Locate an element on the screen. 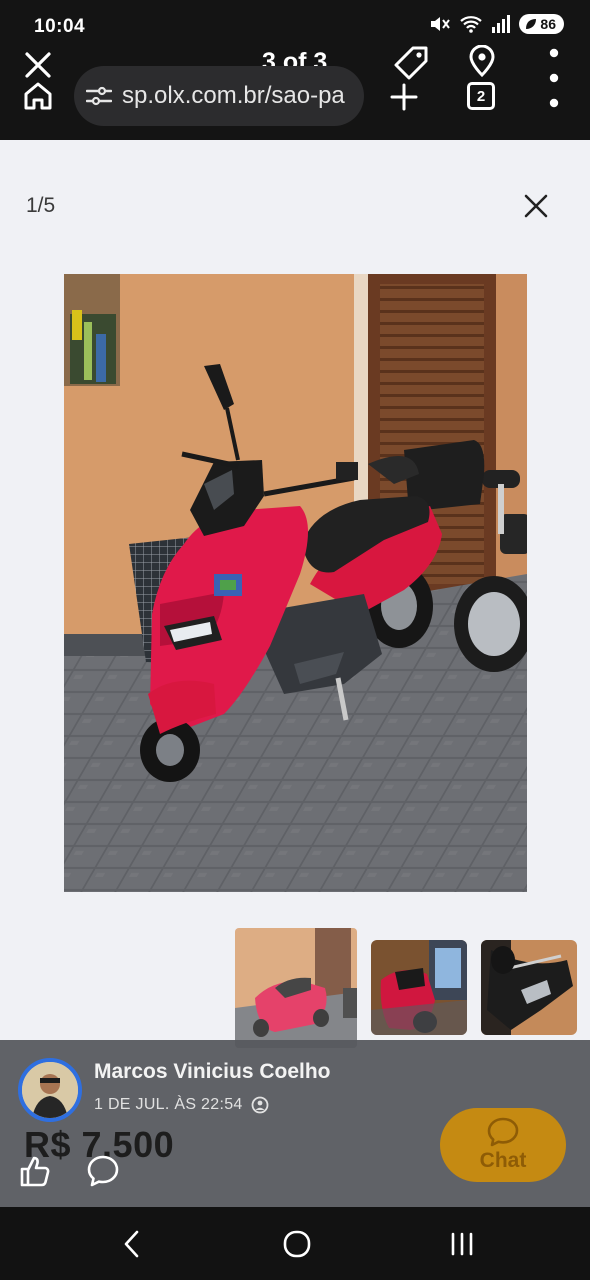 This screenshot has height=1280, width=590. url-bar: sp.olx.com.br/sao-pa is located at coordinates (219, 96).